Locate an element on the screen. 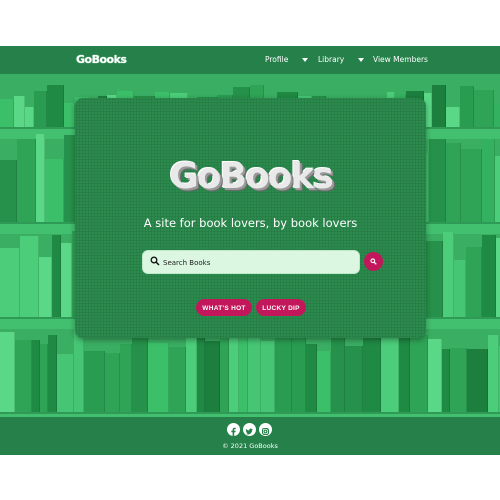 Image resolution: width=500 pixels, height=500 pixels. search-button is located at coordinates (373, 261).